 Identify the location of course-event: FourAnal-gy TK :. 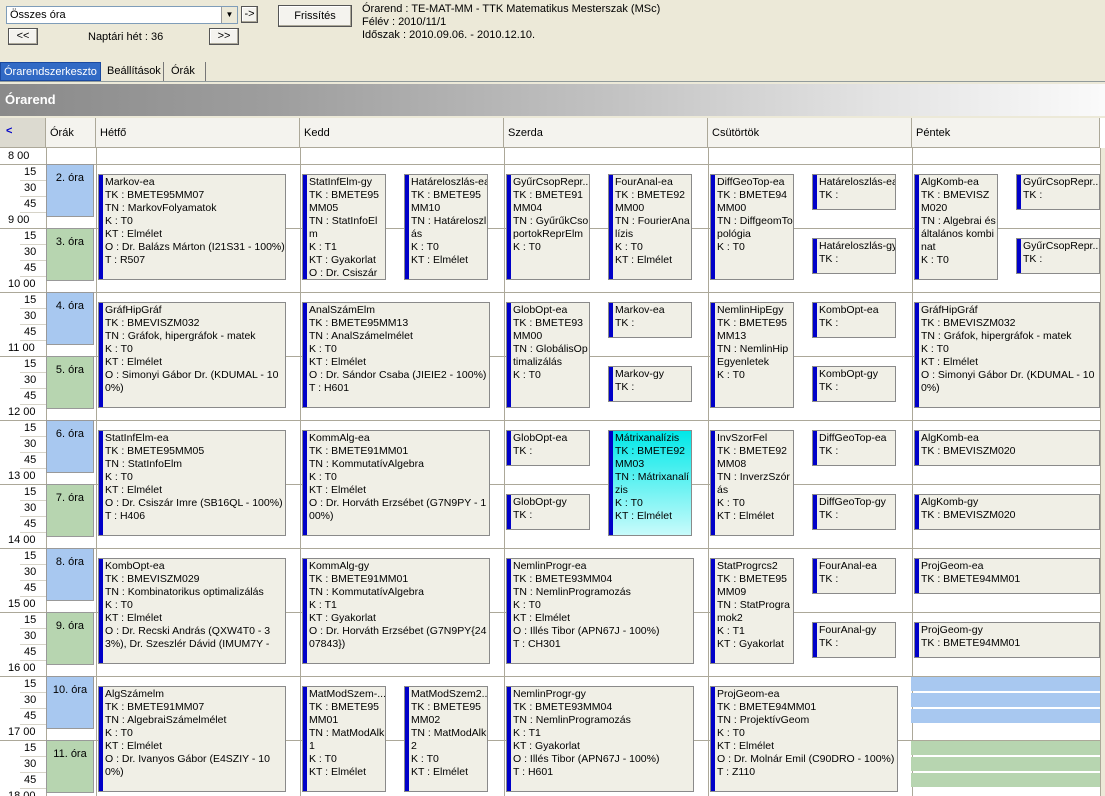
(854, 640).